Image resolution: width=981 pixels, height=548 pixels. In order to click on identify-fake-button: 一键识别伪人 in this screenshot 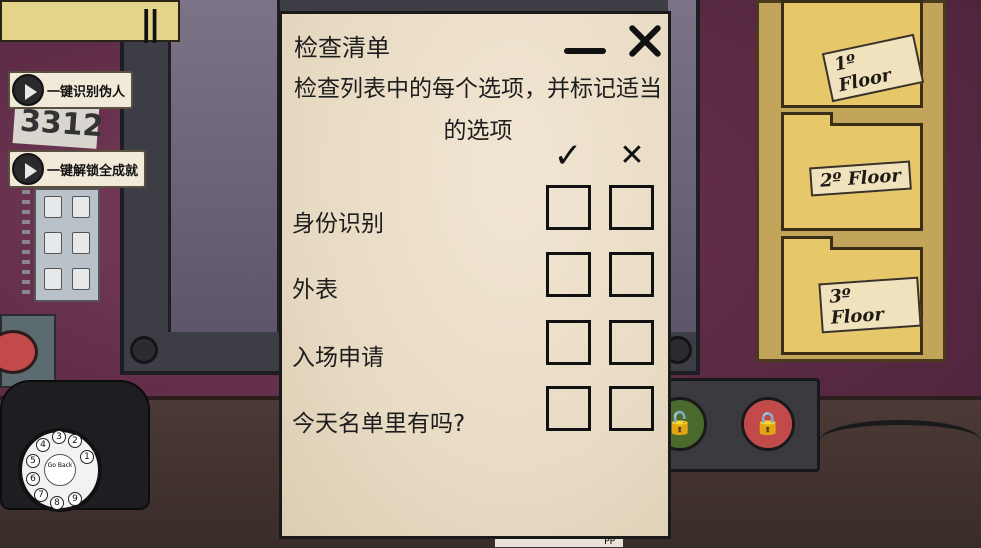, I will do `click(71, 90)`.